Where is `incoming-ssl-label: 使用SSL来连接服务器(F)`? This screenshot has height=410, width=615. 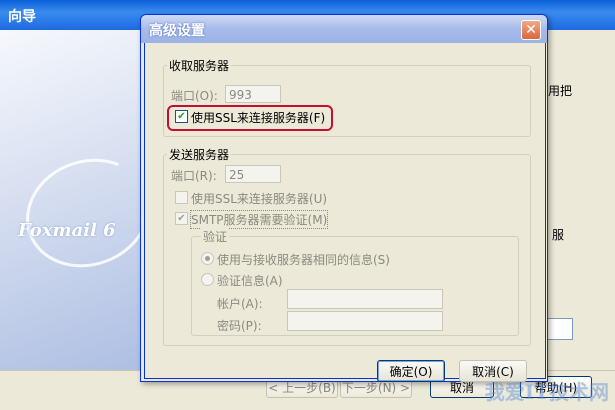
incoming-ssl-label: 使用SSL来连接服务器(F) is located at coordinates (258, 118).